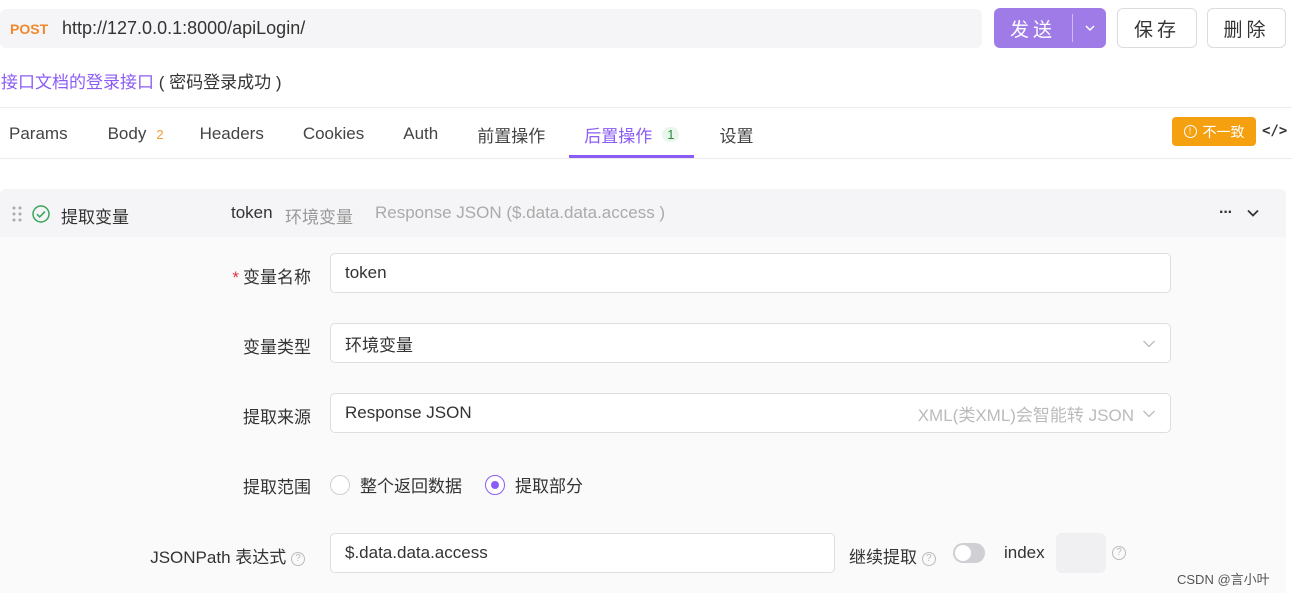 The width and height of the screenshot is (1292, 593). What do you see at coordinates (319, 217) in the screenshot?
I see `summary-type: 环境变量` at bounding box center [319, 217].